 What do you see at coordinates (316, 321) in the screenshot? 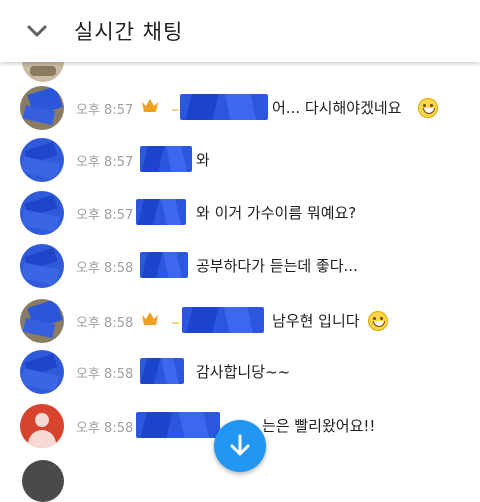
I see `message-text: 남우현 입니다` at bounding box center [316, 321].